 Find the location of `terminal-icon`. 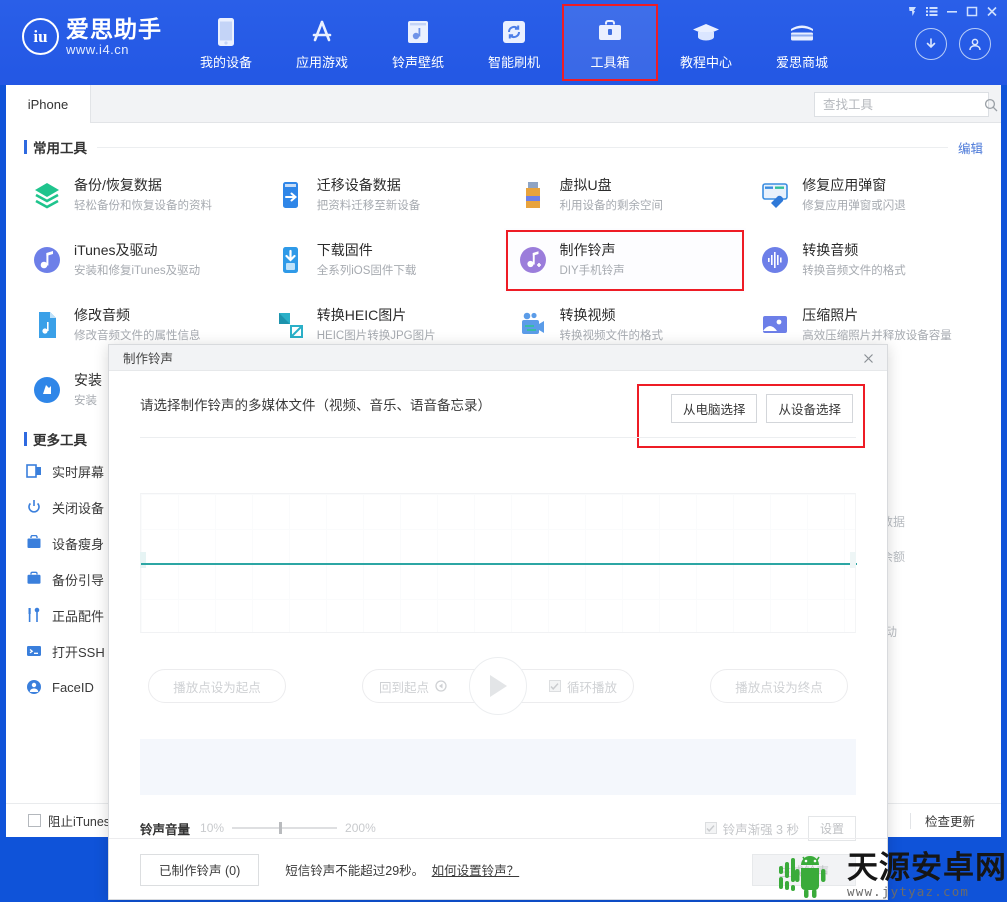

terminal-icon is located at coordinates (34, 651).